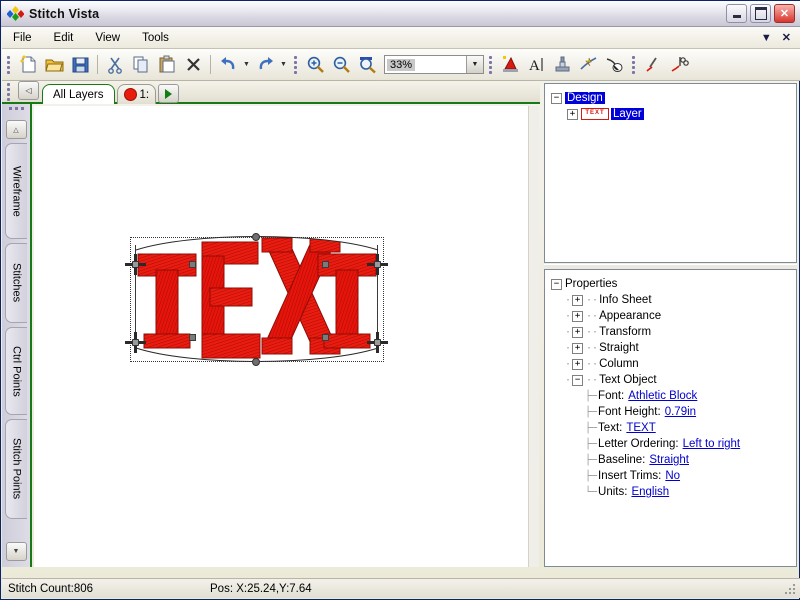 This screenshot has height=600, width=800. What do you see at coordinates (784, 13) in the screenshot?
I see `close-button: ✕` at bounding box center [784, 13].